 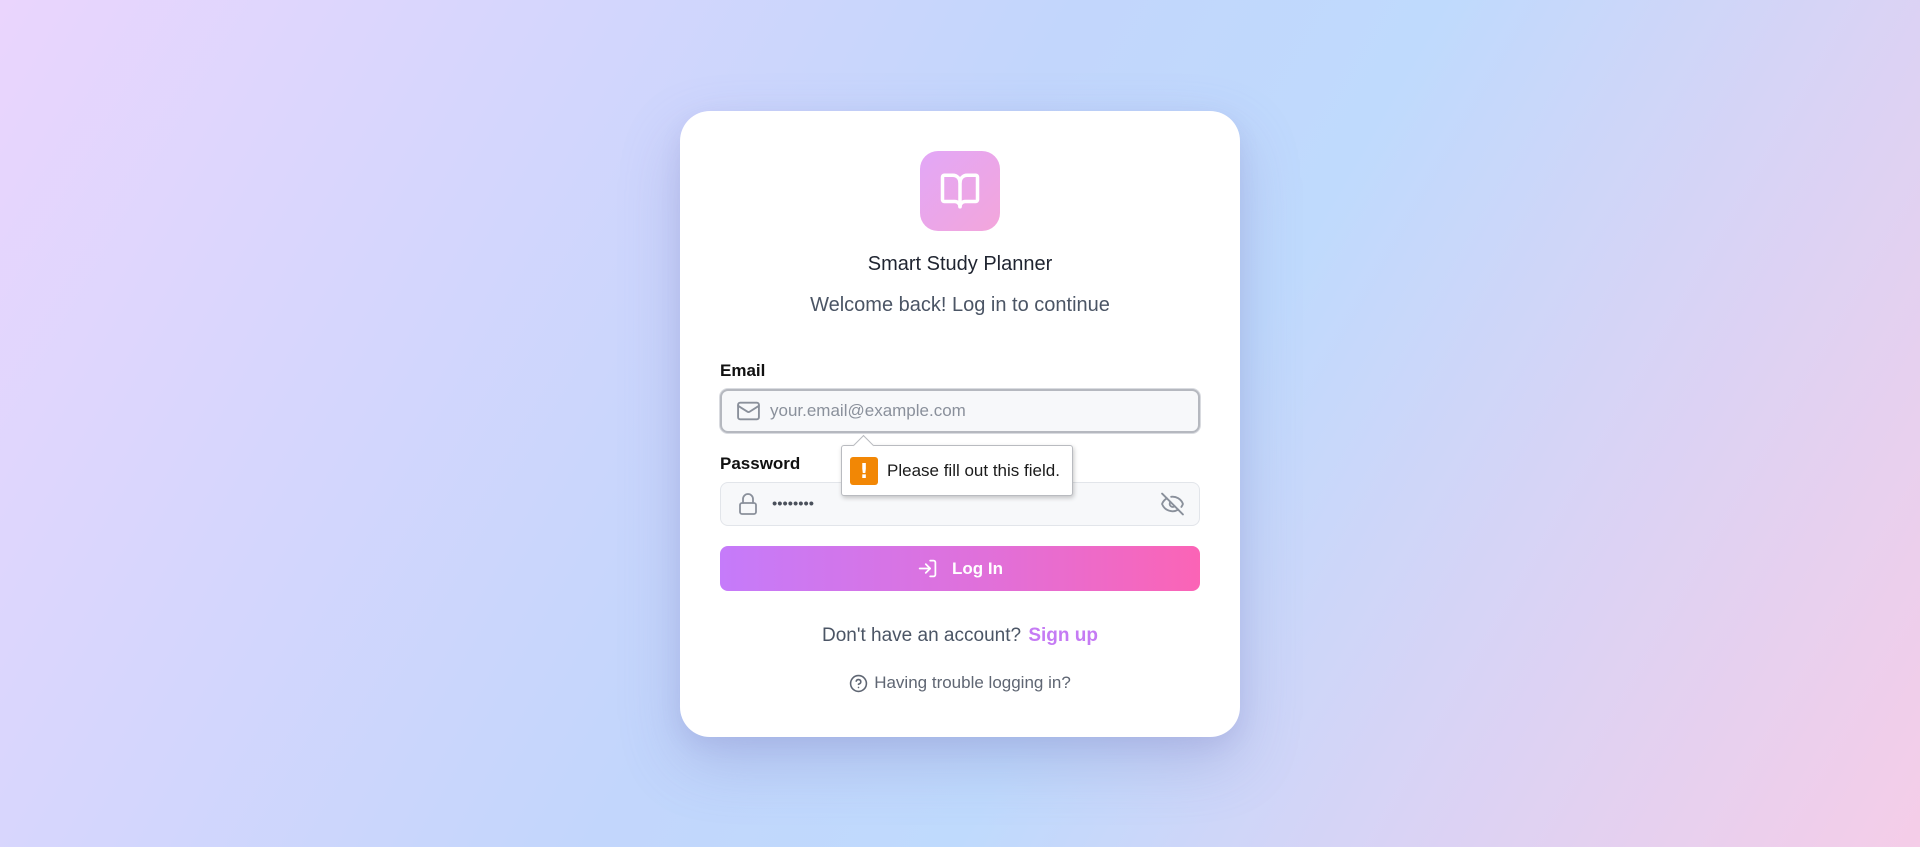 I want to click on password-input: ••••••••, so click(x=793, y=504).